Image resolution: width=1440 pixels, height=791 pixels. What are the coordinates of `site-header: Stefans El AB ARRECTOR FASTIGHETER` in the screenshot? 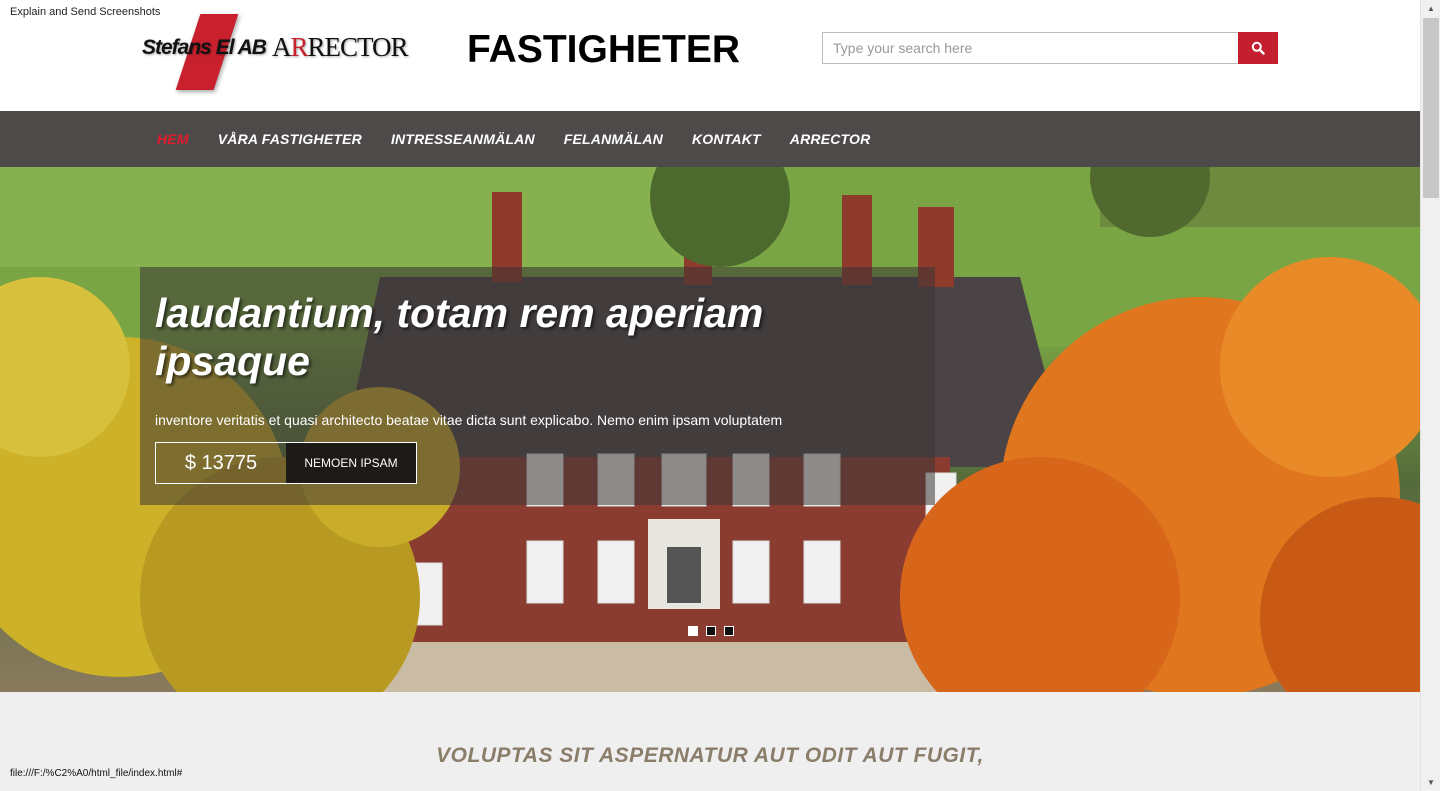 It's located at (710, 55).